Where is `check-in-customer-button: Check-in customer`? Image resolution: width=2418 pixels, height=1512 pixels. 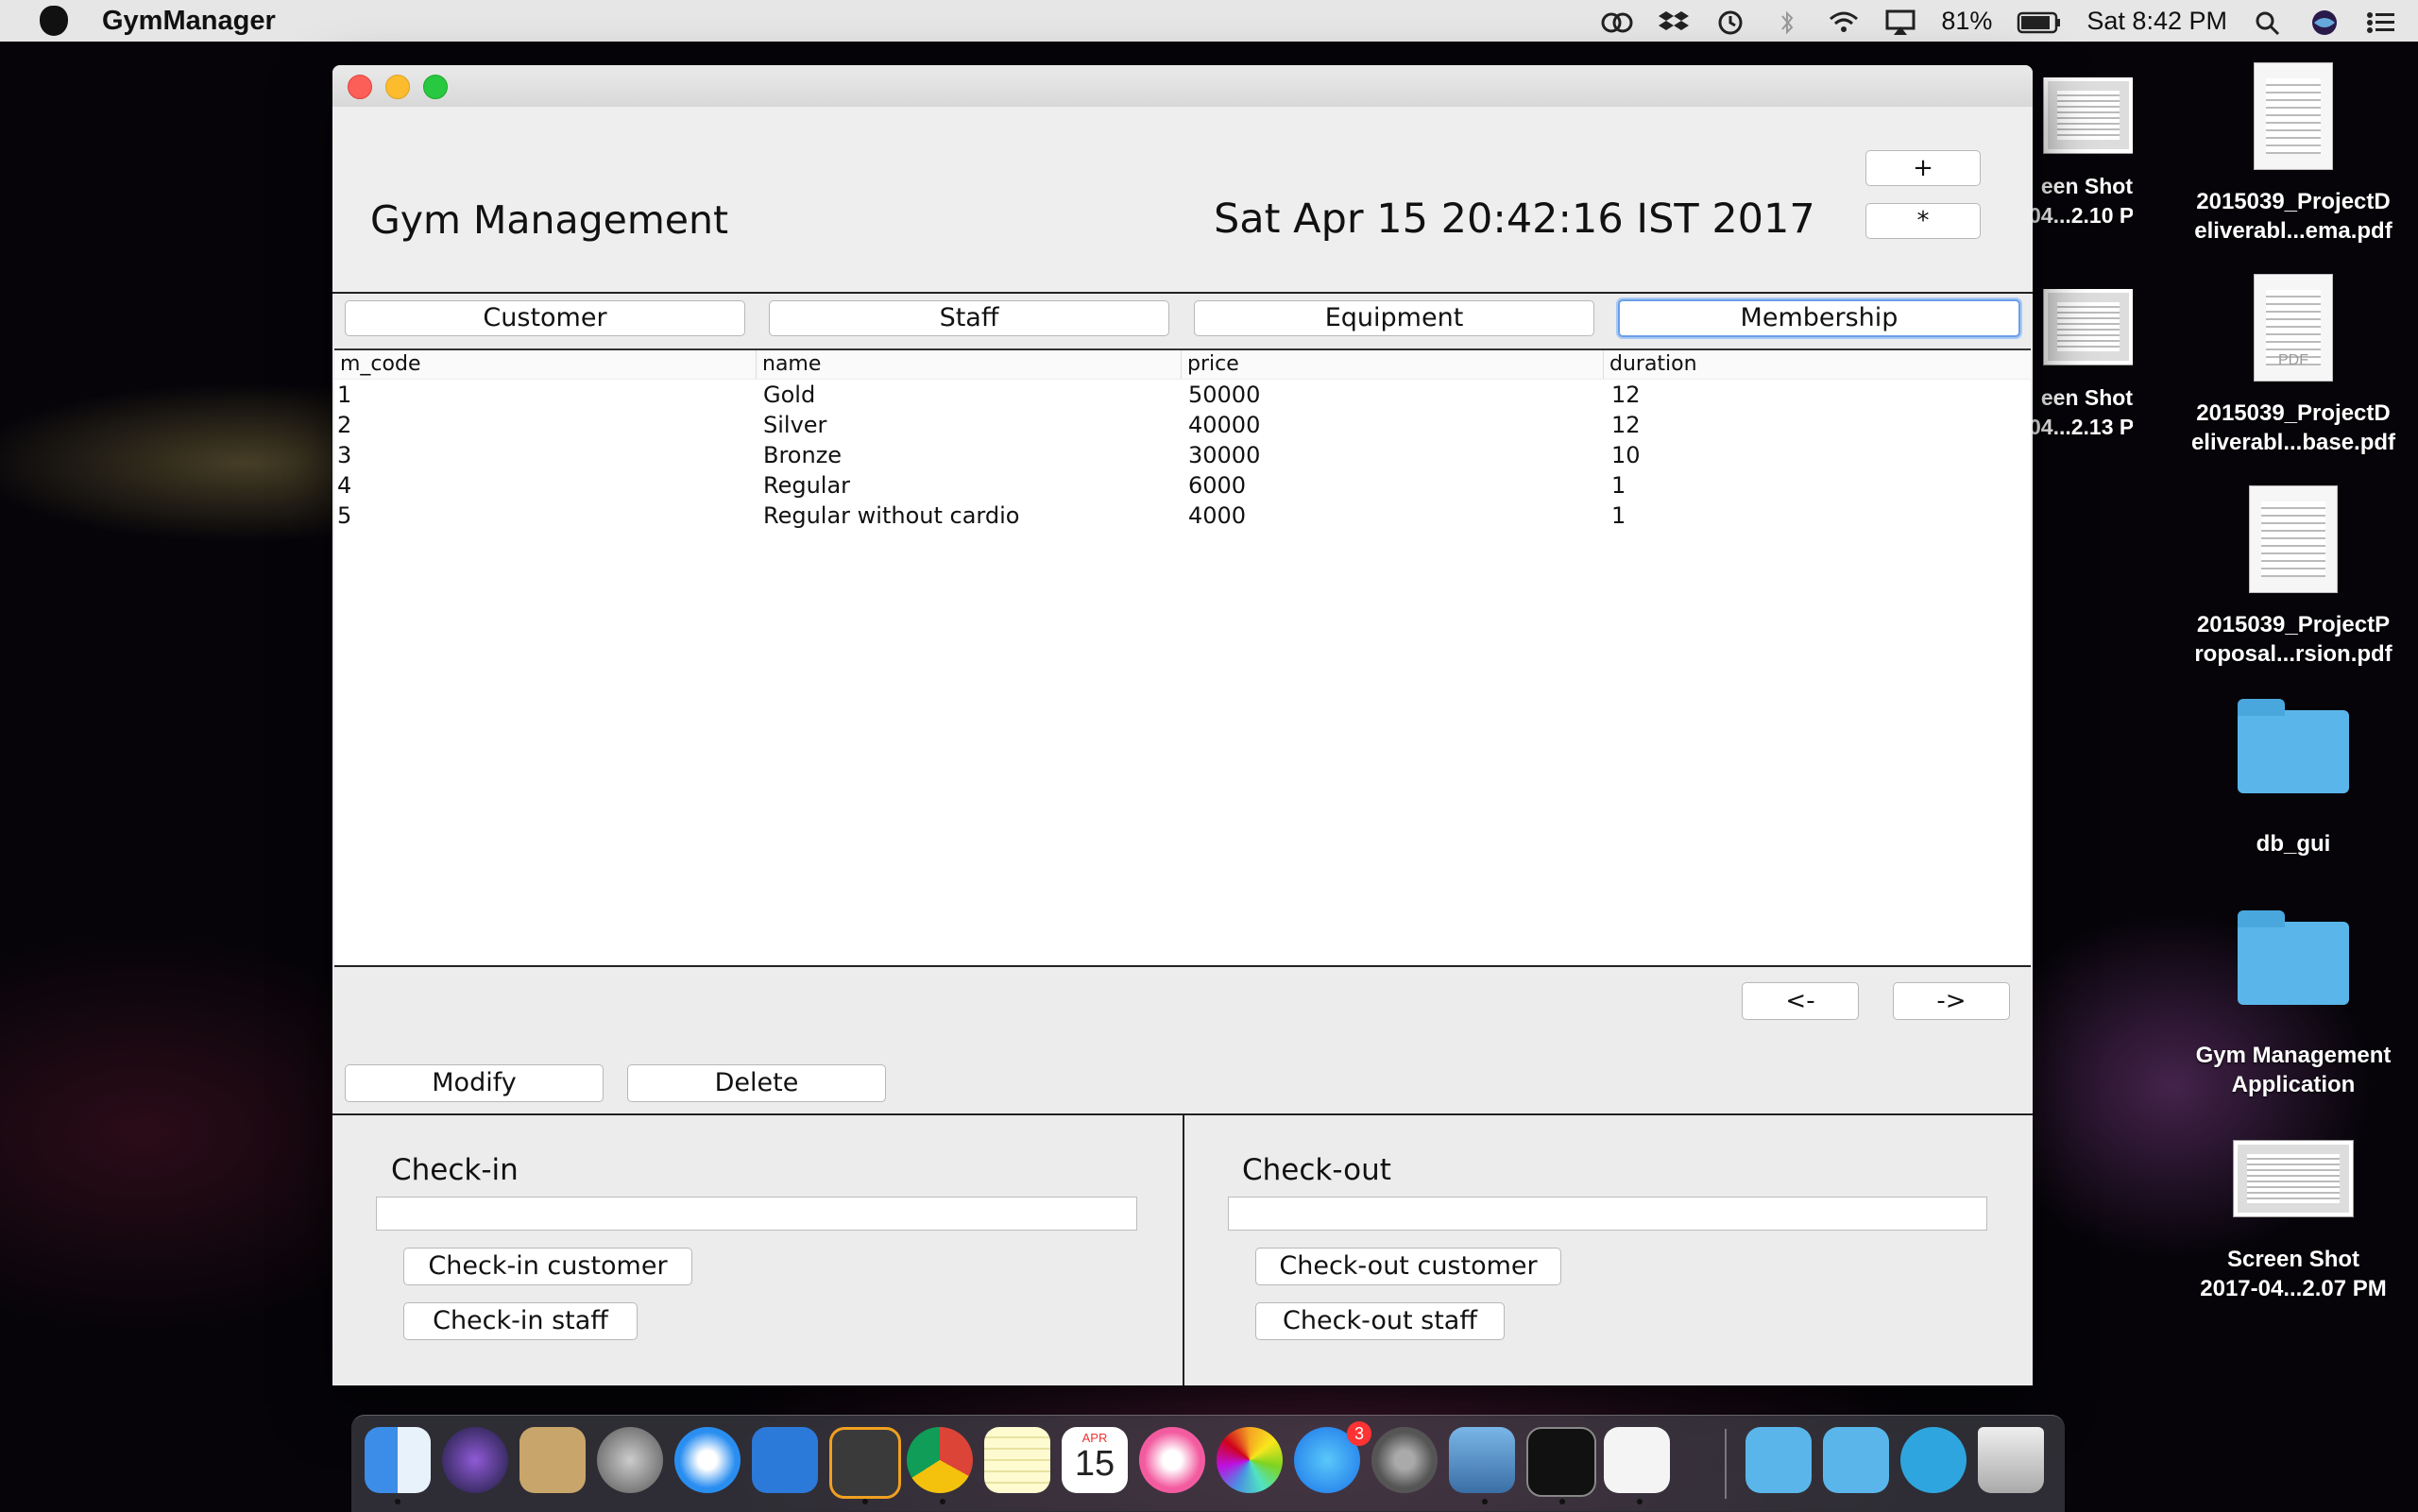
check-in-customer-button: Check-in customer is located at coordinates (547, 1267).